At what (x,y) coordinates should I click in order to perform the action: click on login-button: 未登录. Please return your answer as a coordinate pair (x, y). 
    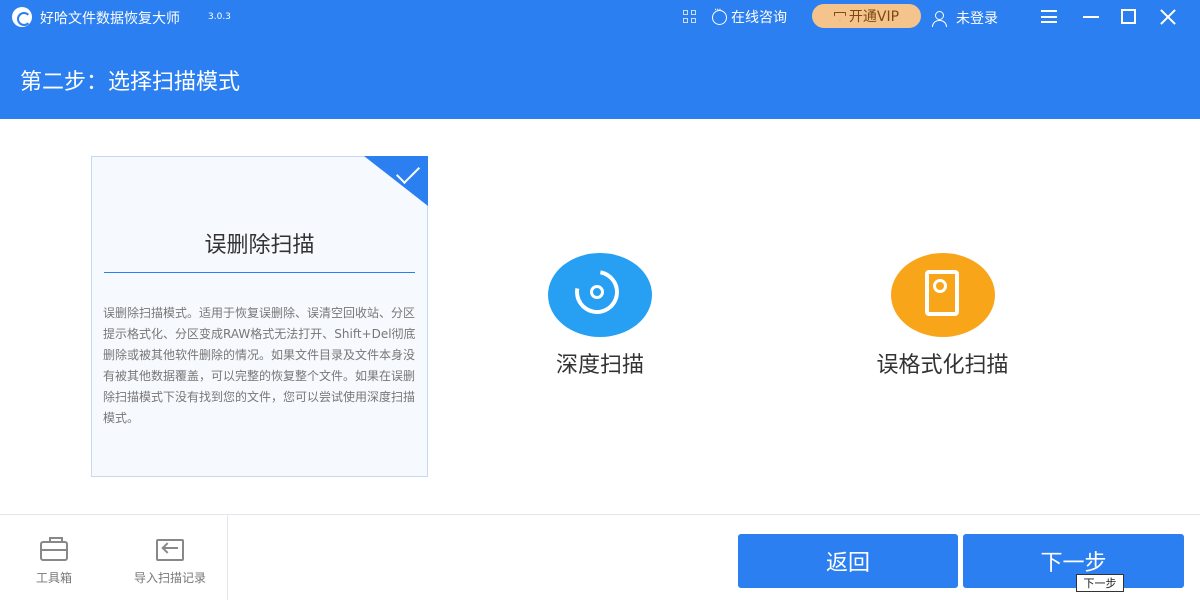
    Looking at the image, I should click on (965, 18).